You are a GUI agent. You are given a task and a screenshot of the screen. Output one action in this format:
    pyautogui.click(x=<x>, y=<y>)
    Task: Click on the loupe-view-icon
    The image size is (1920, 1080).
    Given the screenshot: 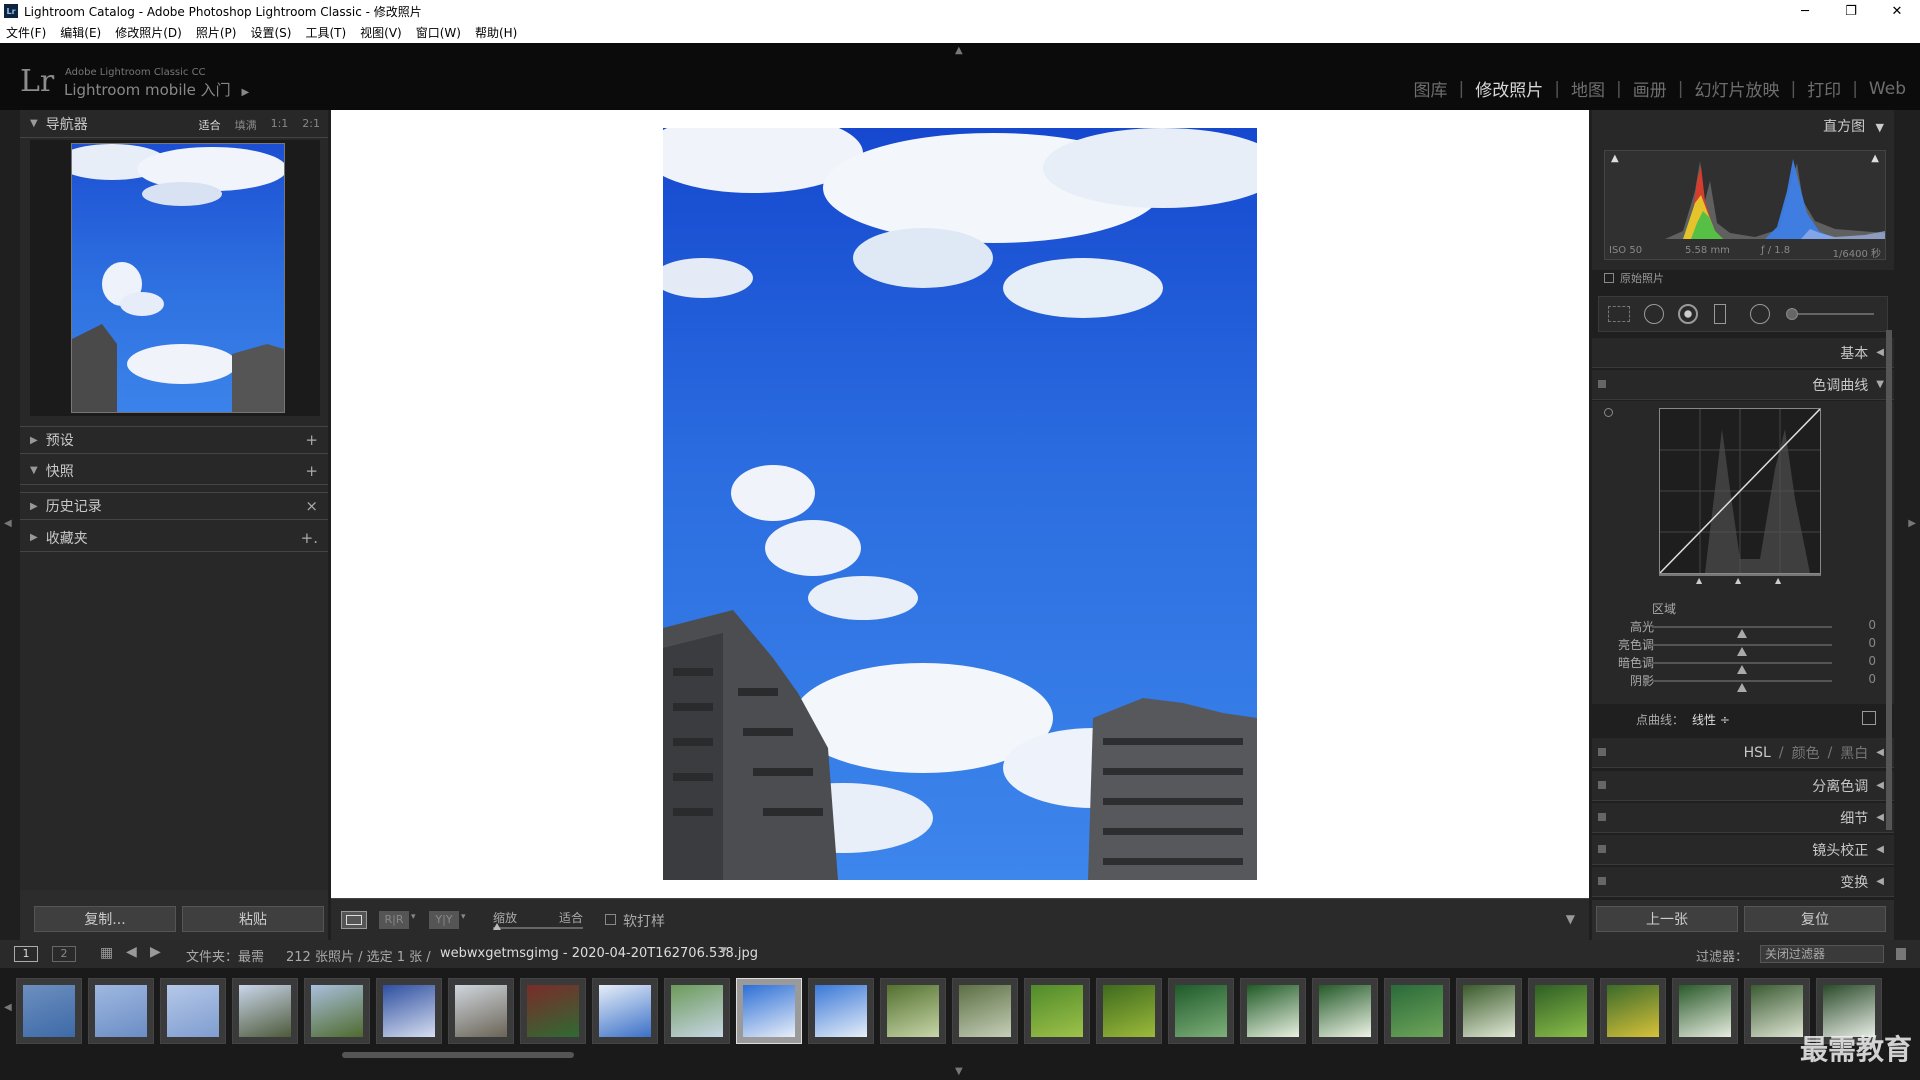 What is the action you would take?
    pyautogui.click(x=354, y=920)
    